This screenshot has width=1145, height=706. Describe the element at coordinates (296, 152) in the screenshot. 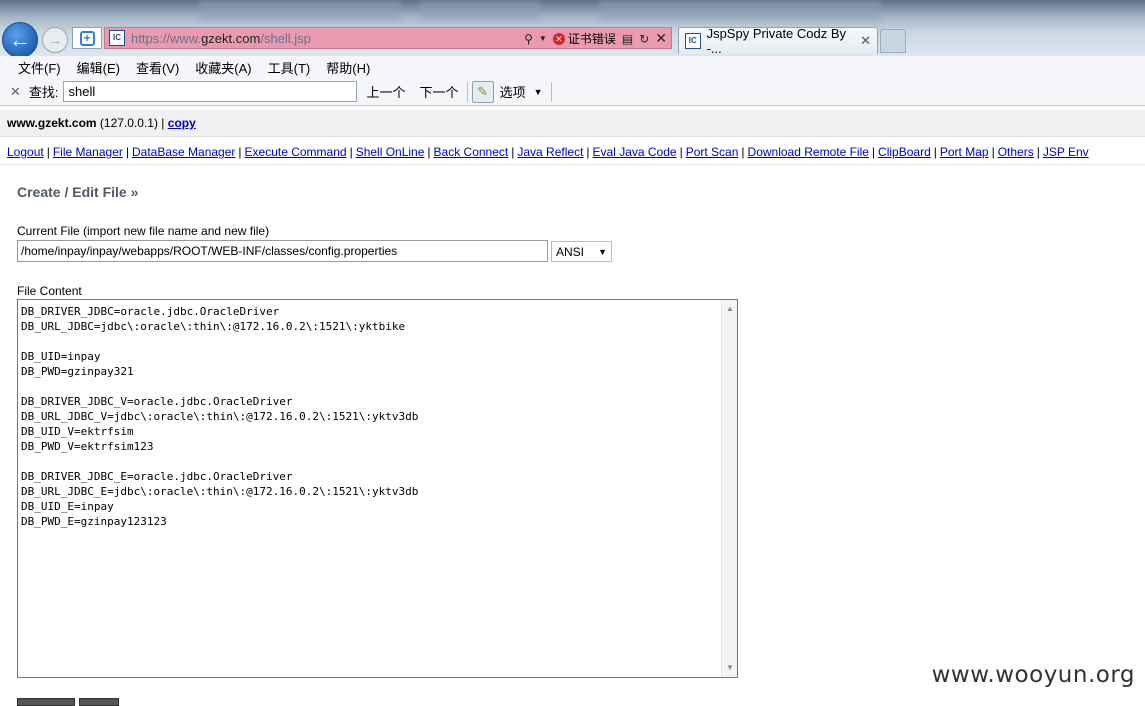

I see `nav-execute-command: Execute Command` at that location.